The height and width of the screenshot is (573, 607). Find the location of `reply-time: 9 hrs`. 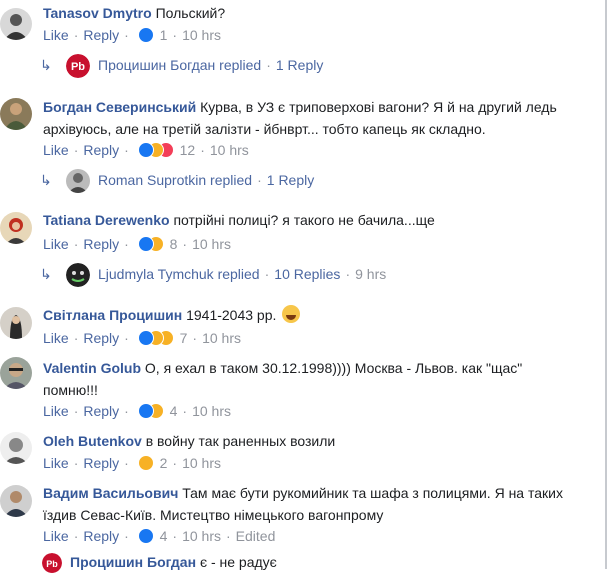

reply-time: 9 hrs is located at coordinates (370, 274).